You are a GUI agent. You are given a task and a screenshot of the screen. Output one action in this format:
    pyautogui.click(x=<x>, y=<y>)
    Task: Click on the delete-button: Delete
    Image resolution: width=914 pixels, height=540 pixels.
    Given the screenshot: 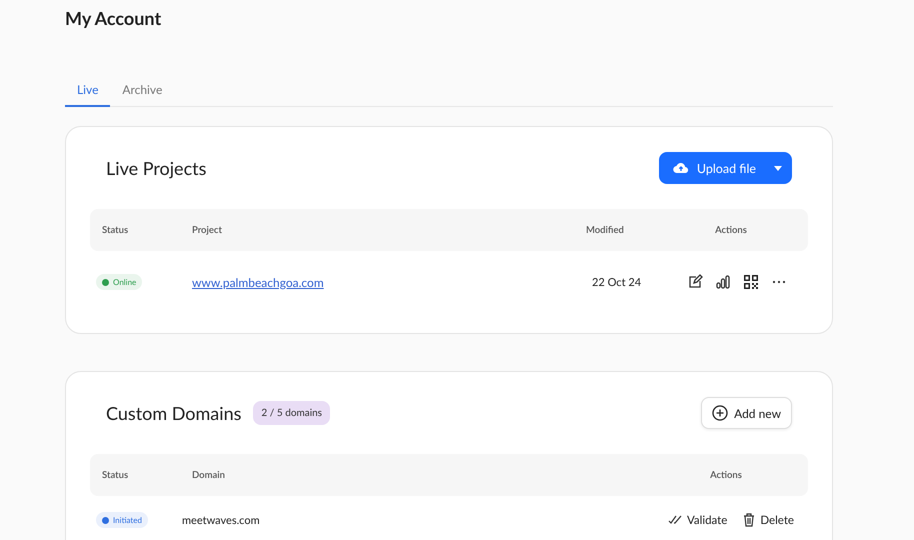 What is the action you would take?
    pyautogui.click(x=768, y=520)
    